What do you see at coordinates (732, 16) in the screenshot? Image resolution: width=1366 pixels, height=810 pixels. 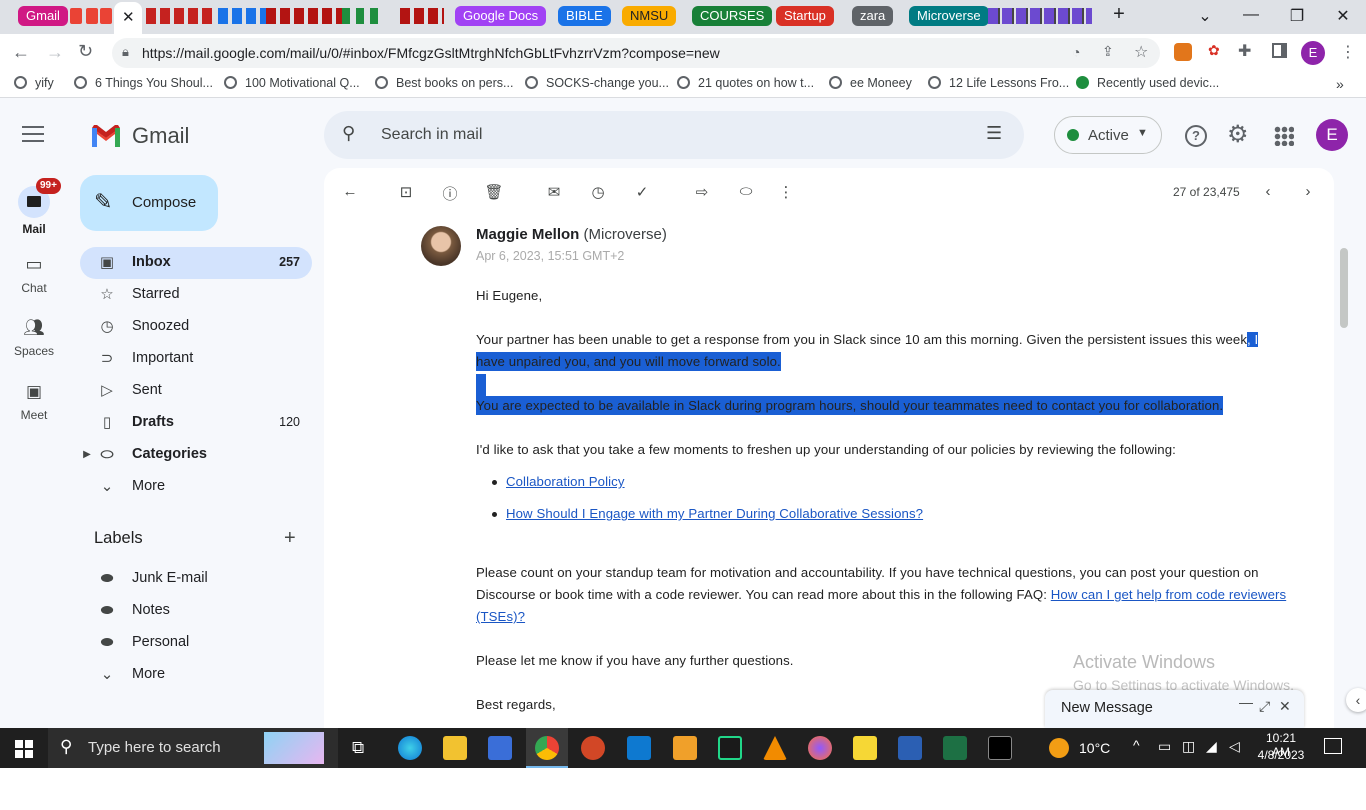 I see `tab-group-courses: COURSES` at bounding box center [732, 16].